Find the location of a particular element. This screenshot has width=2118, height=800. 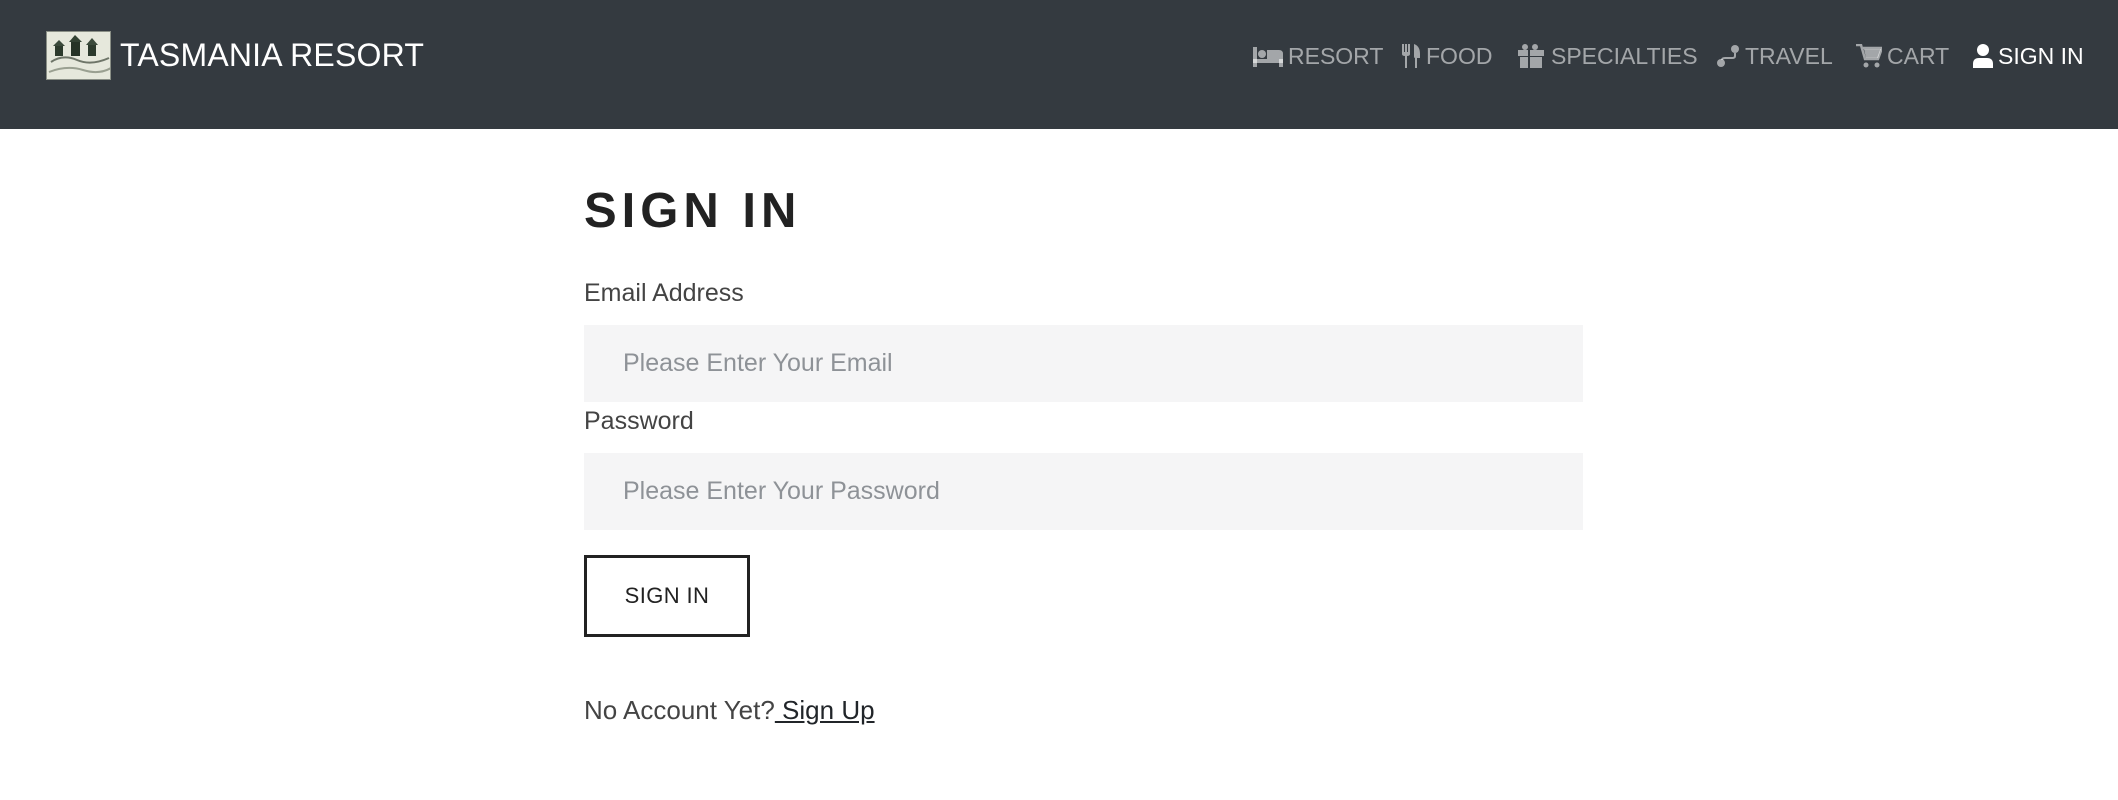

nav-item-food: FOOD is located at coordinates (1446, 56).